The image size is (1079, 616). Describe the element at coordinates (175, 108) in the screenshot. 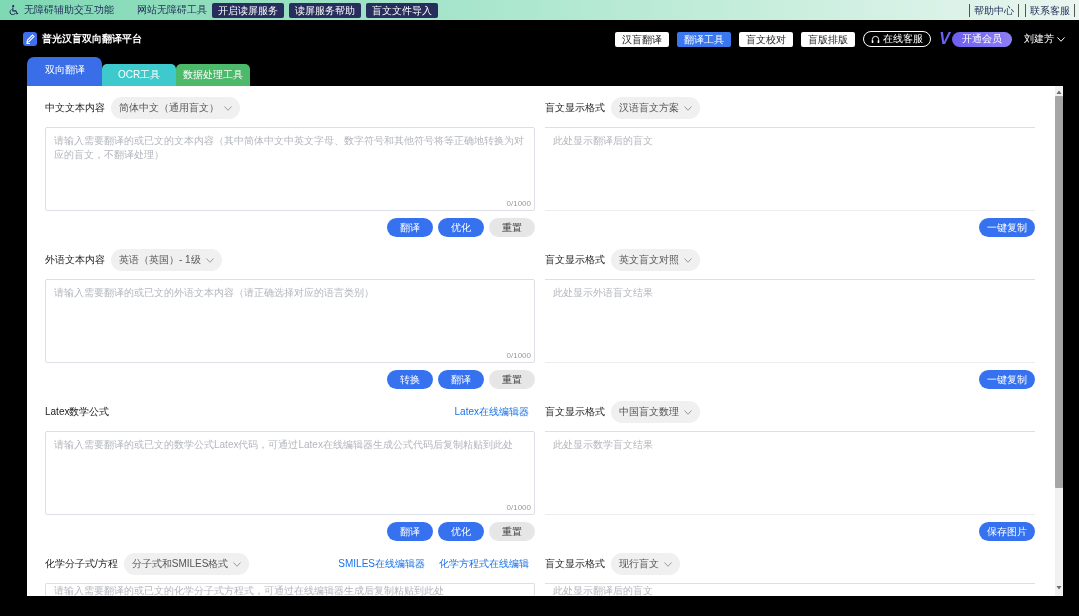

I see `language-select: 简体中文（通用盲文）` at that location.